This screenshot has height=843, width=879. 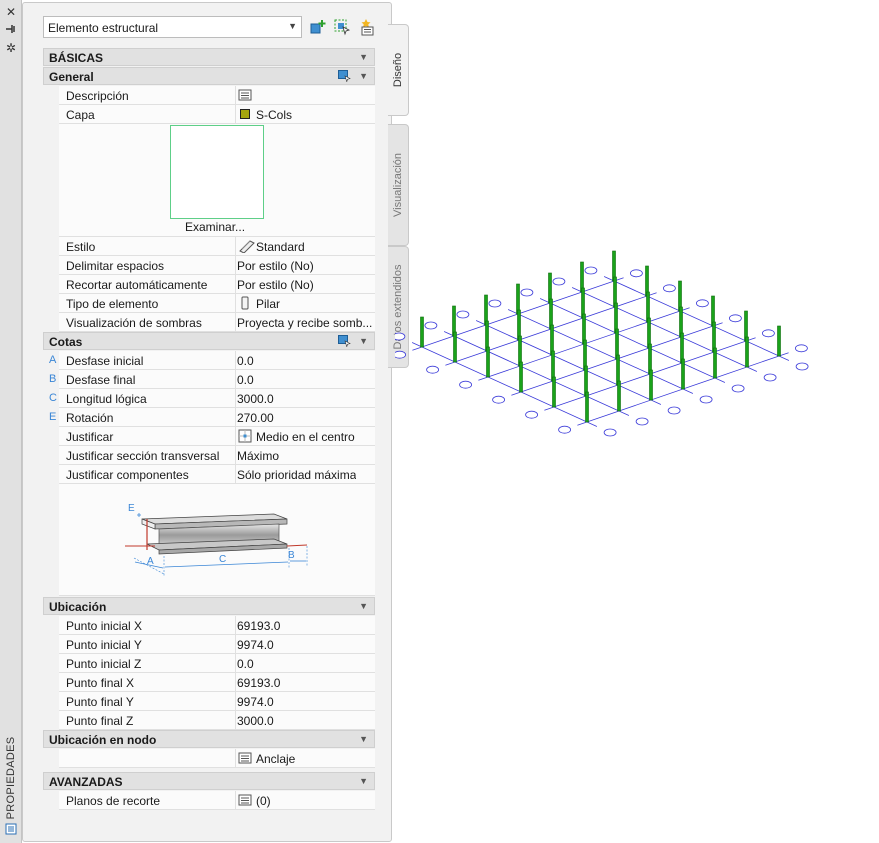 What do you see at coordinates (217, 360) in the screenshot?
I see `prop-desfase-inicial: Desfase inicial 0.0` at bounding box center [217, 360].